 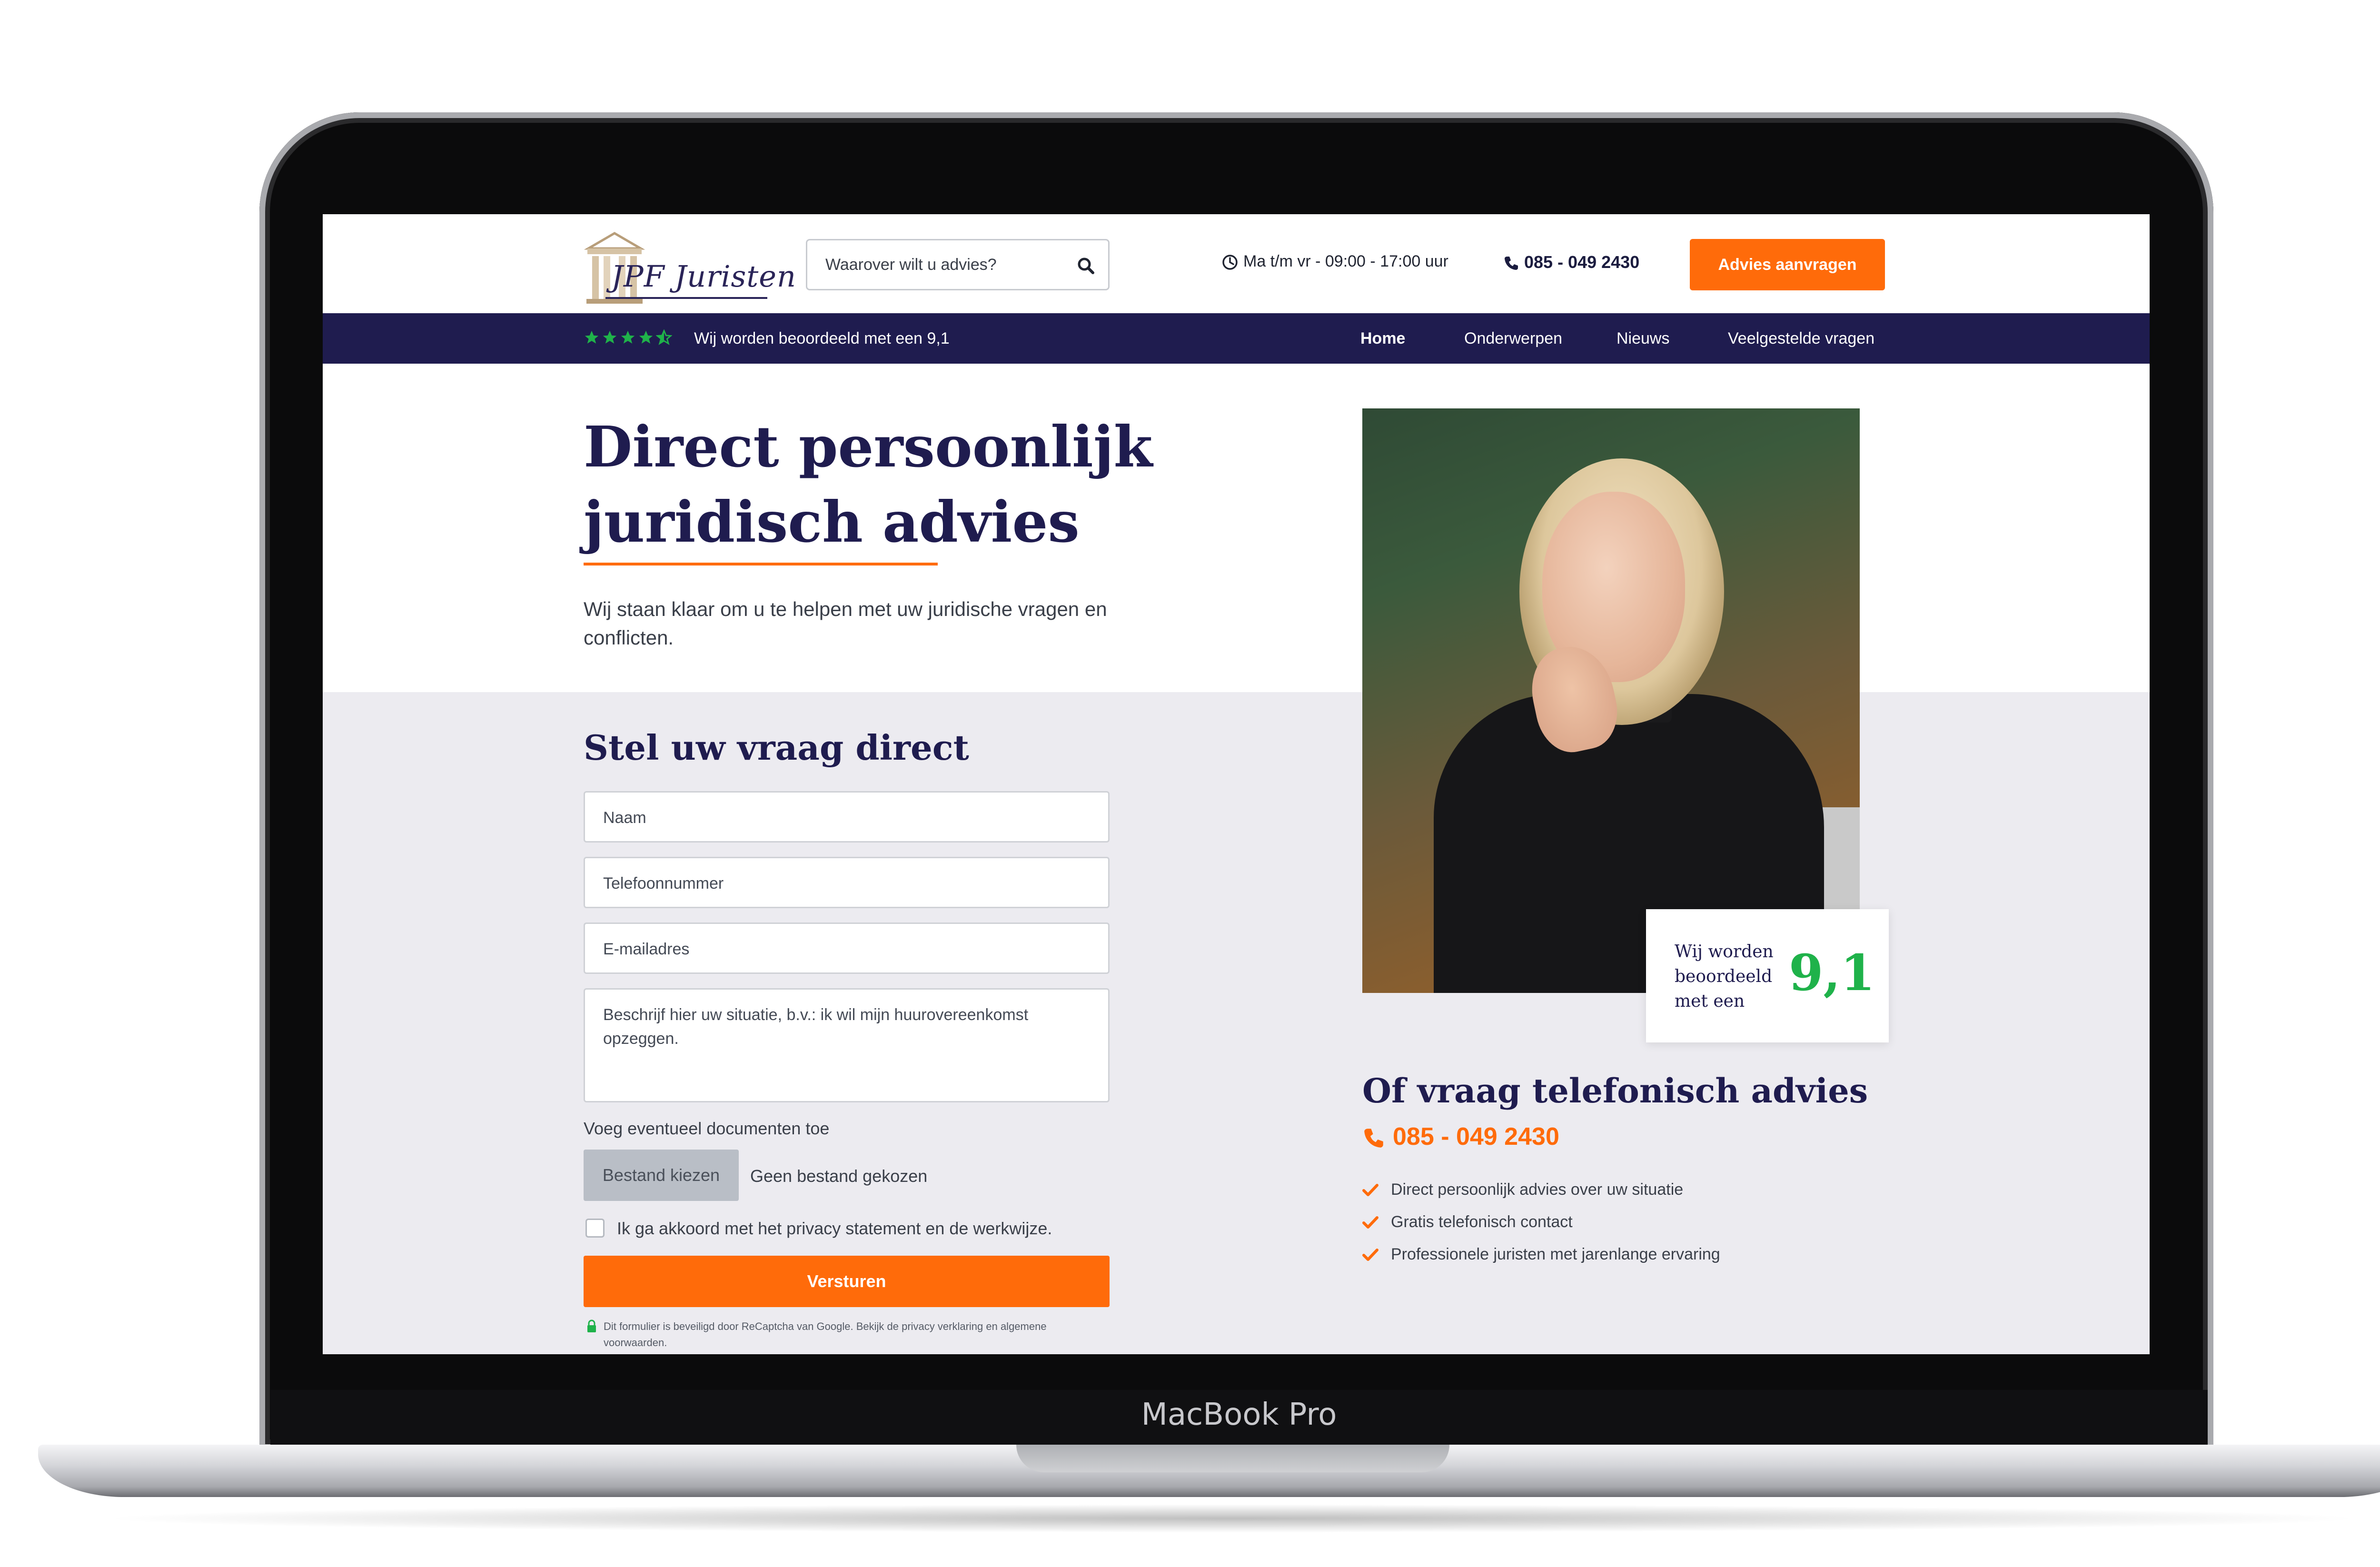 I want to click on form-title: Stel uw vraag direct, so click(x=776, y=747).